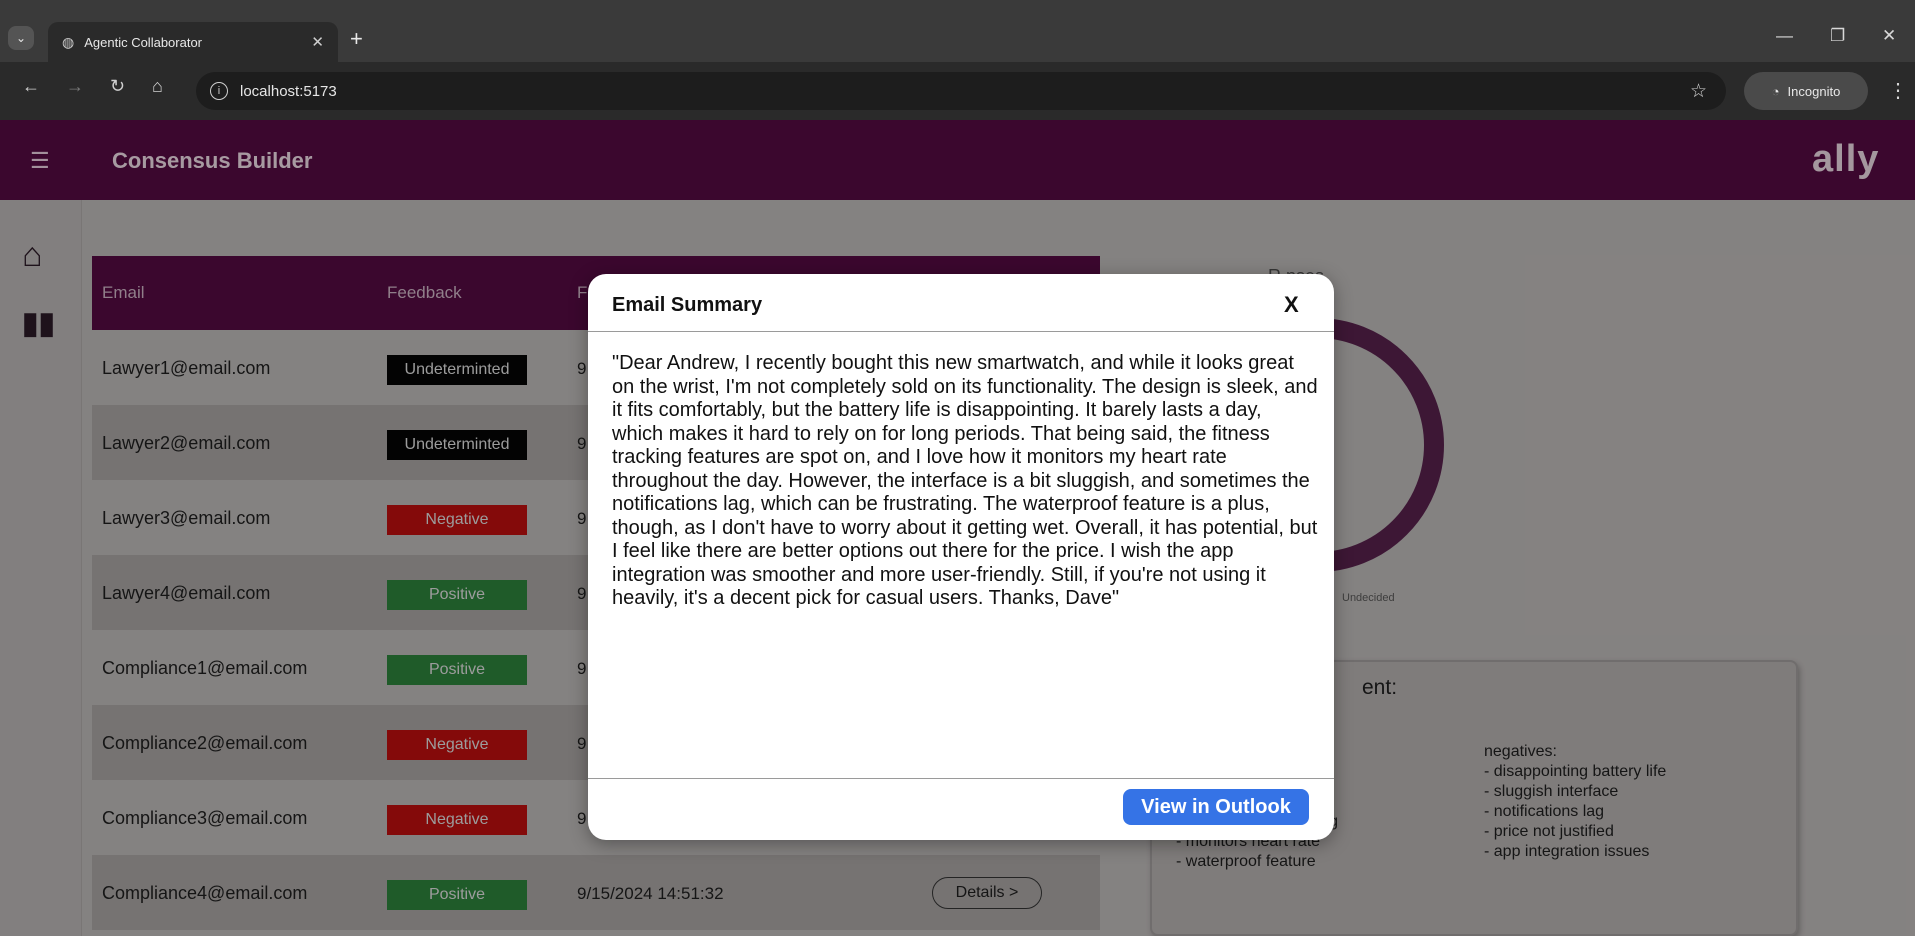  Describe the element at coordinates (117, 86) in the screenshot. I see `reload-icon: ↻` at that location.